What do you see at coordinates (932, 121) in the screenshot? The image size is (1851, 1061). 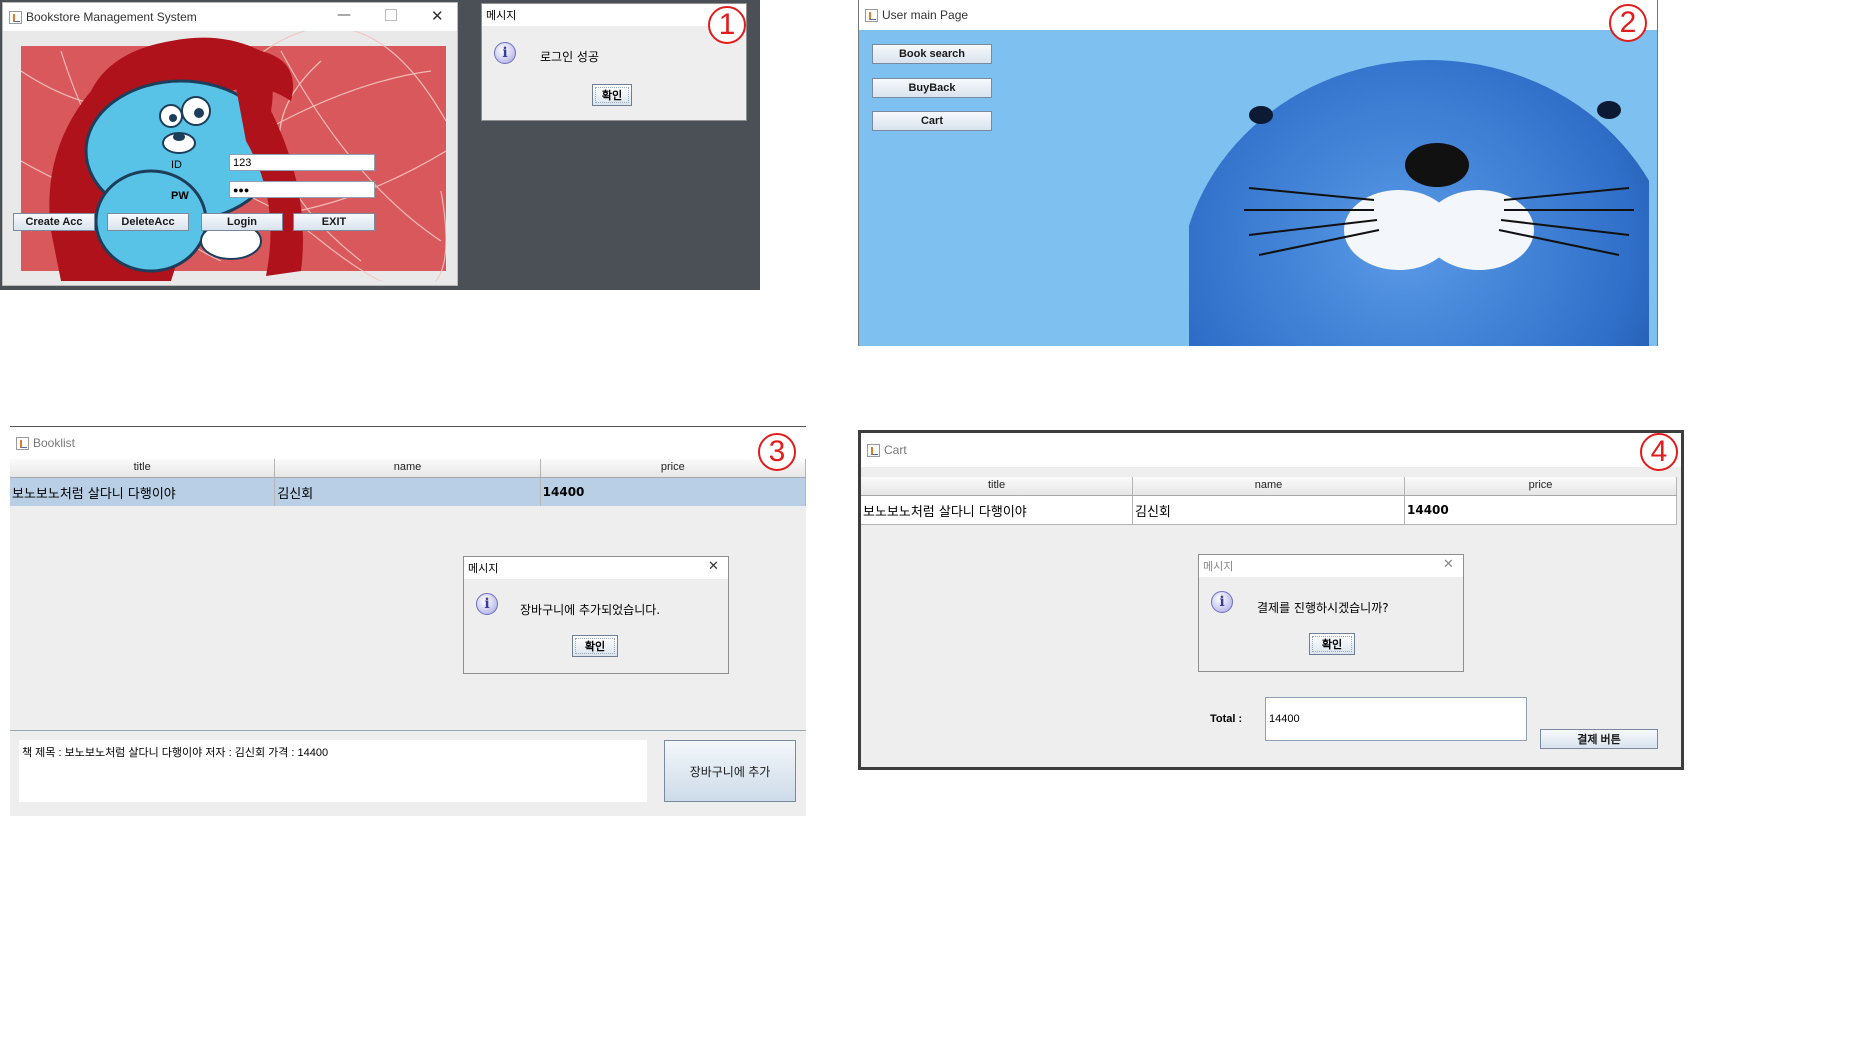 I see `cart-button: Cart` at bounding box center [932, 121].